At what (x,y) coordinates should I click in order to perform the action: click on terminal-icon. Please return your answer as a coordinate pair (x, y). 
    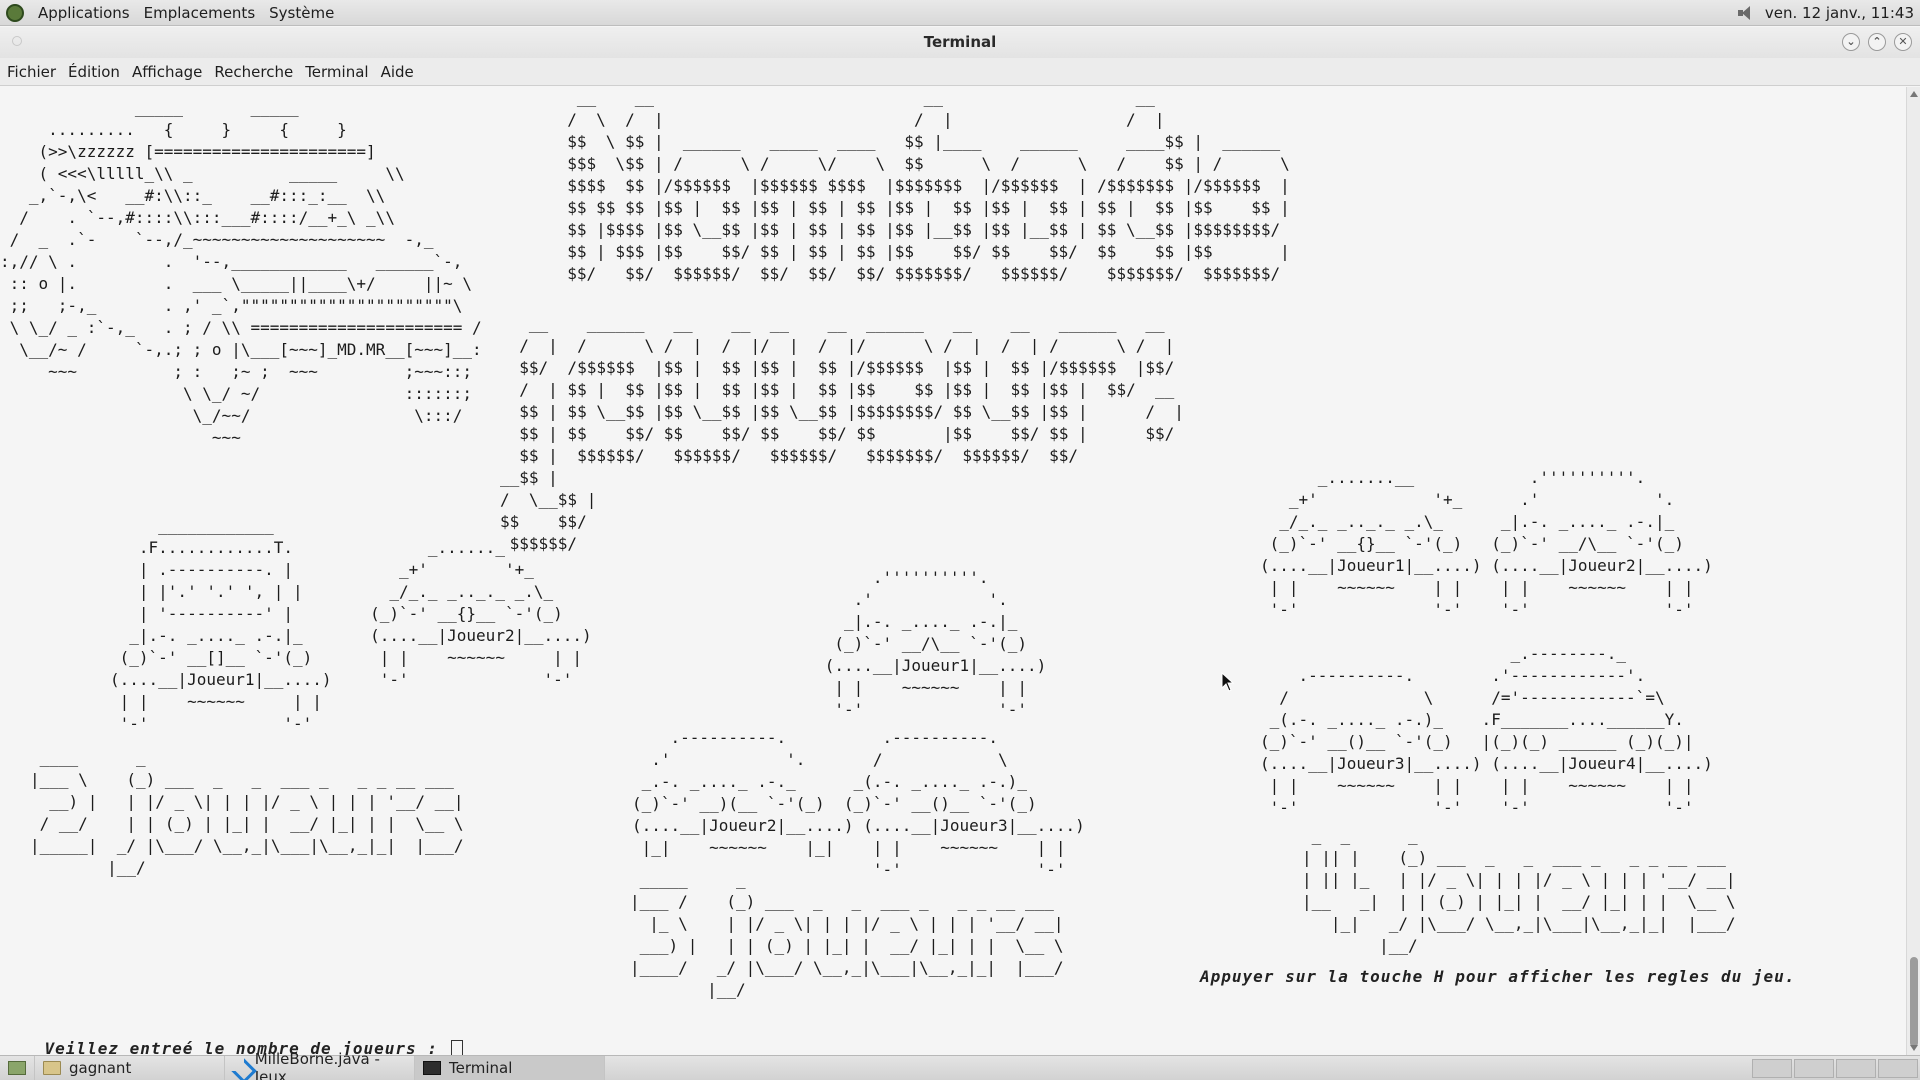
    Looking at the image, I should click on (432, 1068).